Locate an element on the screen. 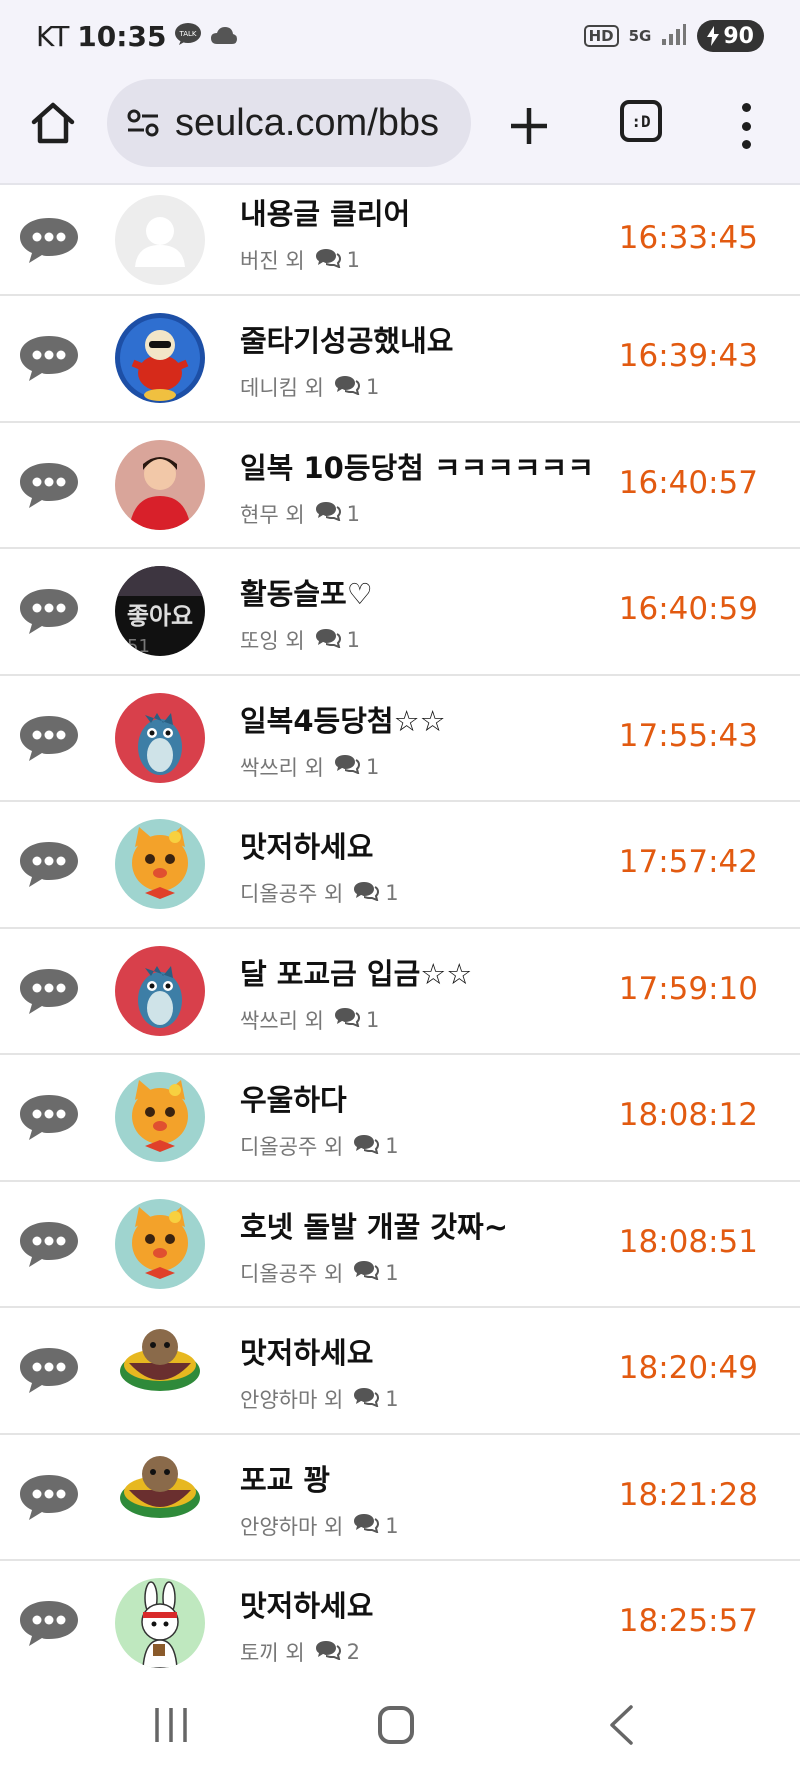  post-title: 달 포교금 입금☆☆ is located at coordinates (356, 972).